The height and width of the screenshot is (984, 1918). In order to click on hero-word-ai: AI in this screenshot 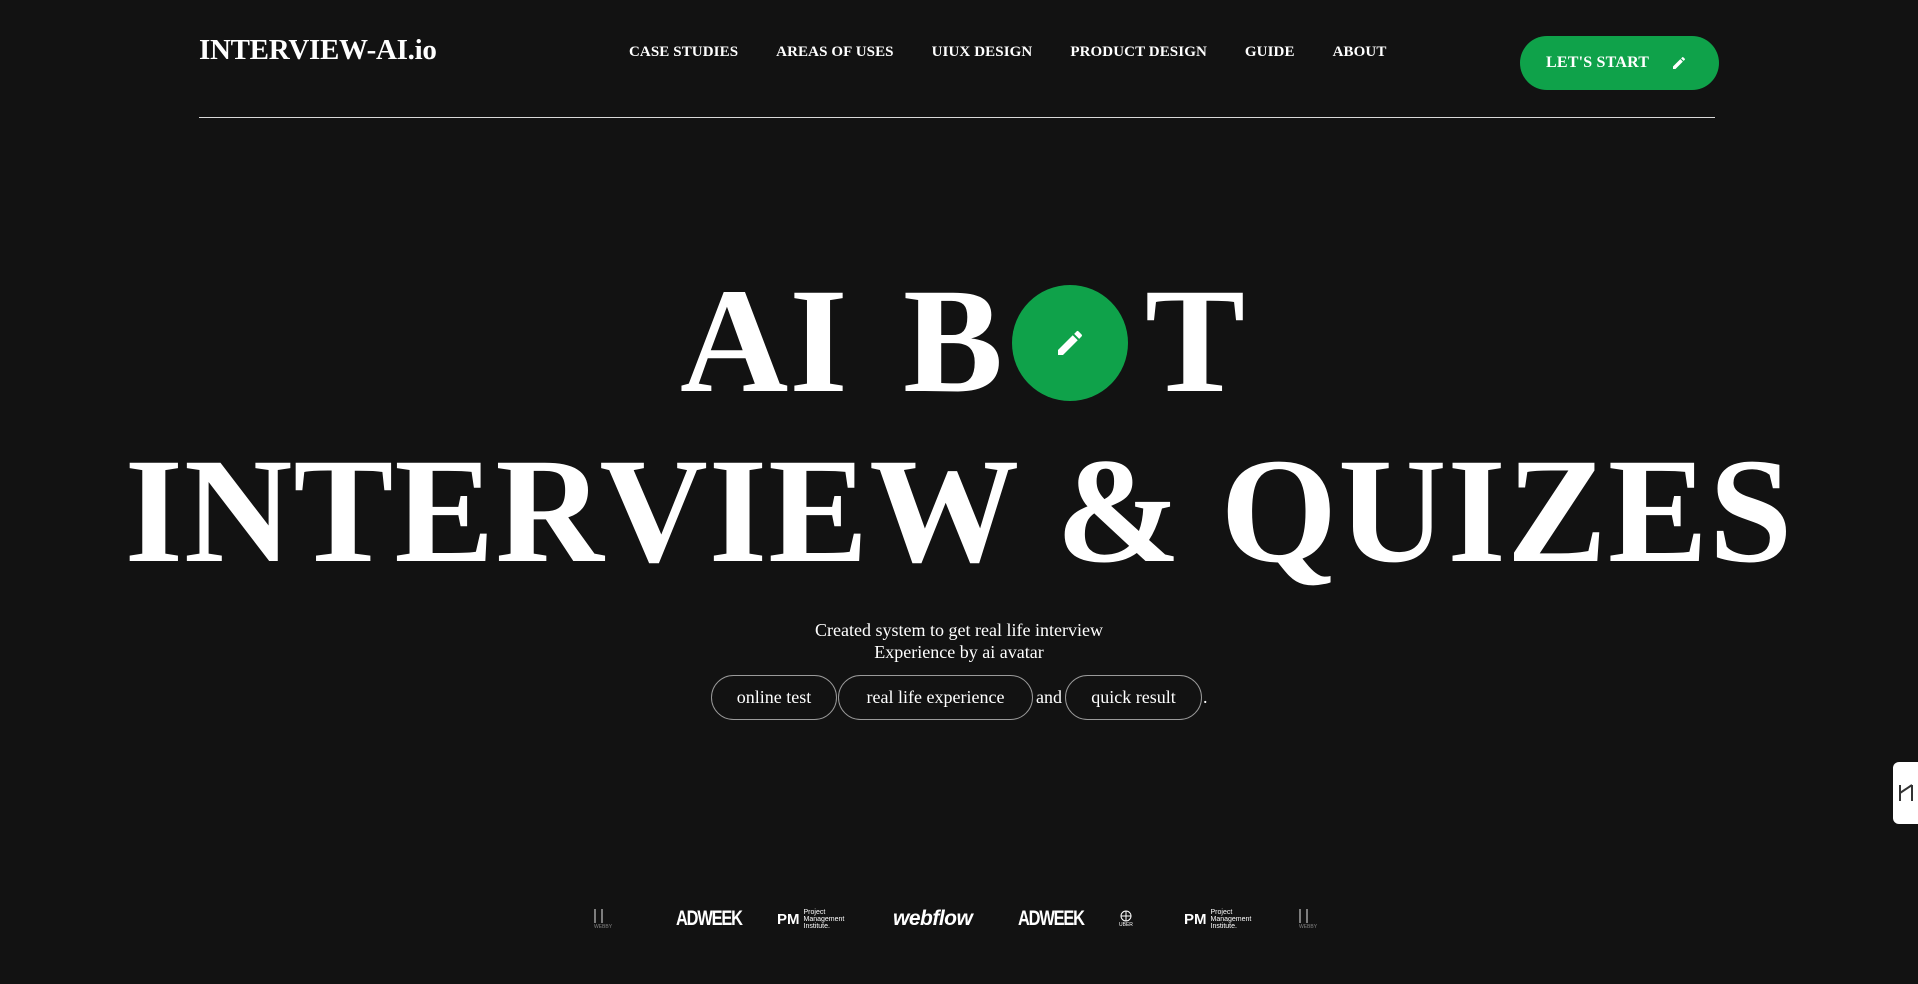, I will do `click(764, 341)`.